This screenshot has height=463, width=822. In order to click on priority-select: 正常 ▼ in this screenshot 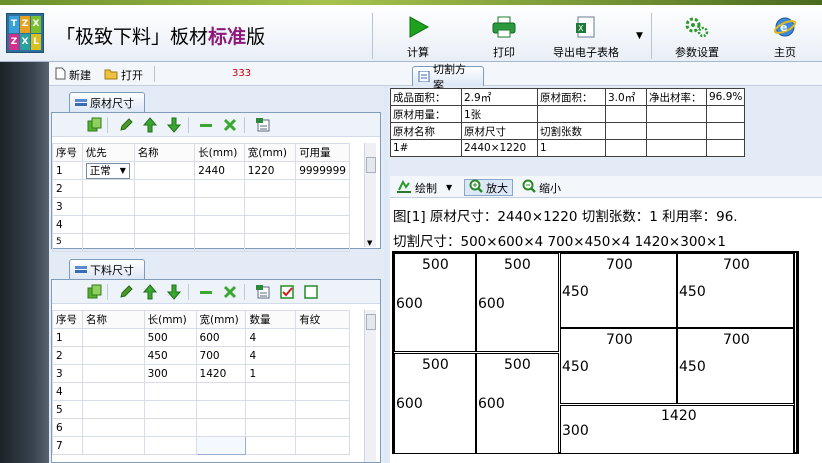, I will do `click(107, 170)`.